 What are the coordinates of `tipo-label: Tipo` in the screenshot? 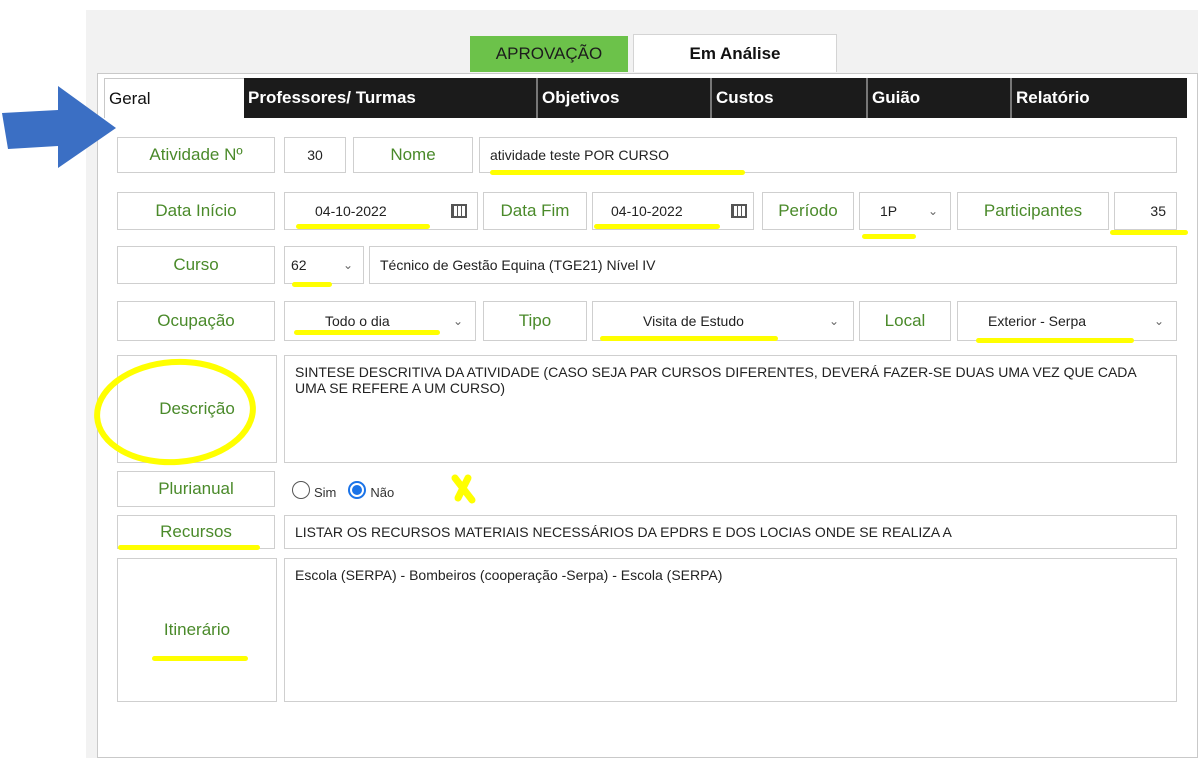 It's located at (535, 321).